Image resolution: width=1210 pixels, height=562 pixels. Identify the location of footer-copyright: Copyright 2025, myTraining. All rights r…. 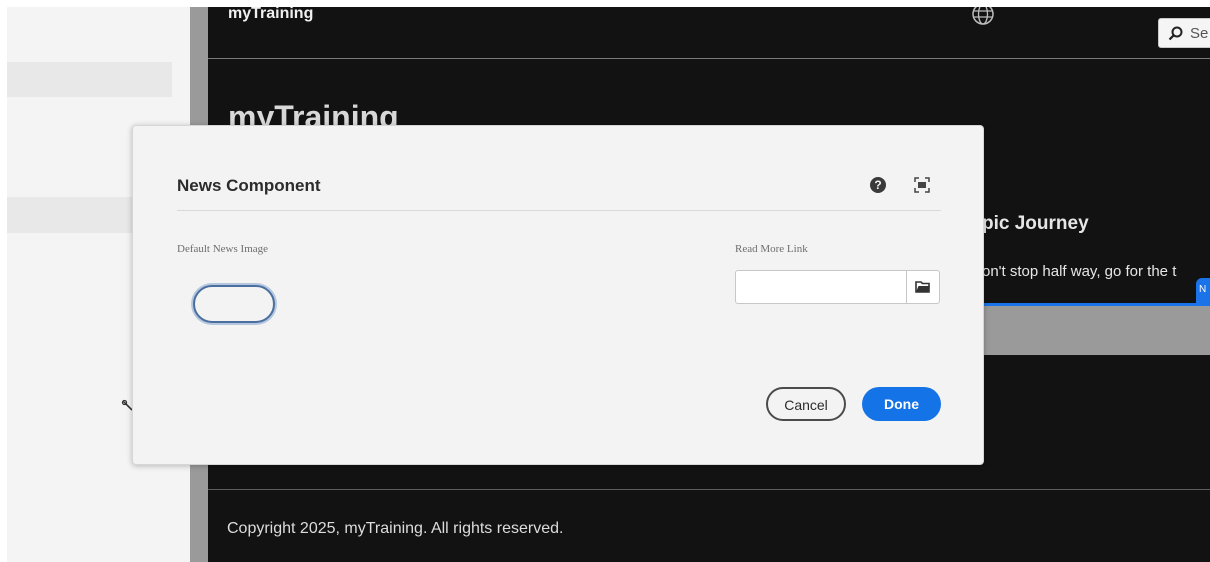
(395, 528).